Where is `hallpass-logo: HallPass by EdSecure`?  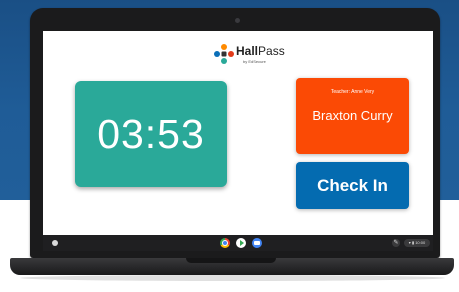
hallpass-logo: HallPass by EdSecure is located at coordinates (249, 55).